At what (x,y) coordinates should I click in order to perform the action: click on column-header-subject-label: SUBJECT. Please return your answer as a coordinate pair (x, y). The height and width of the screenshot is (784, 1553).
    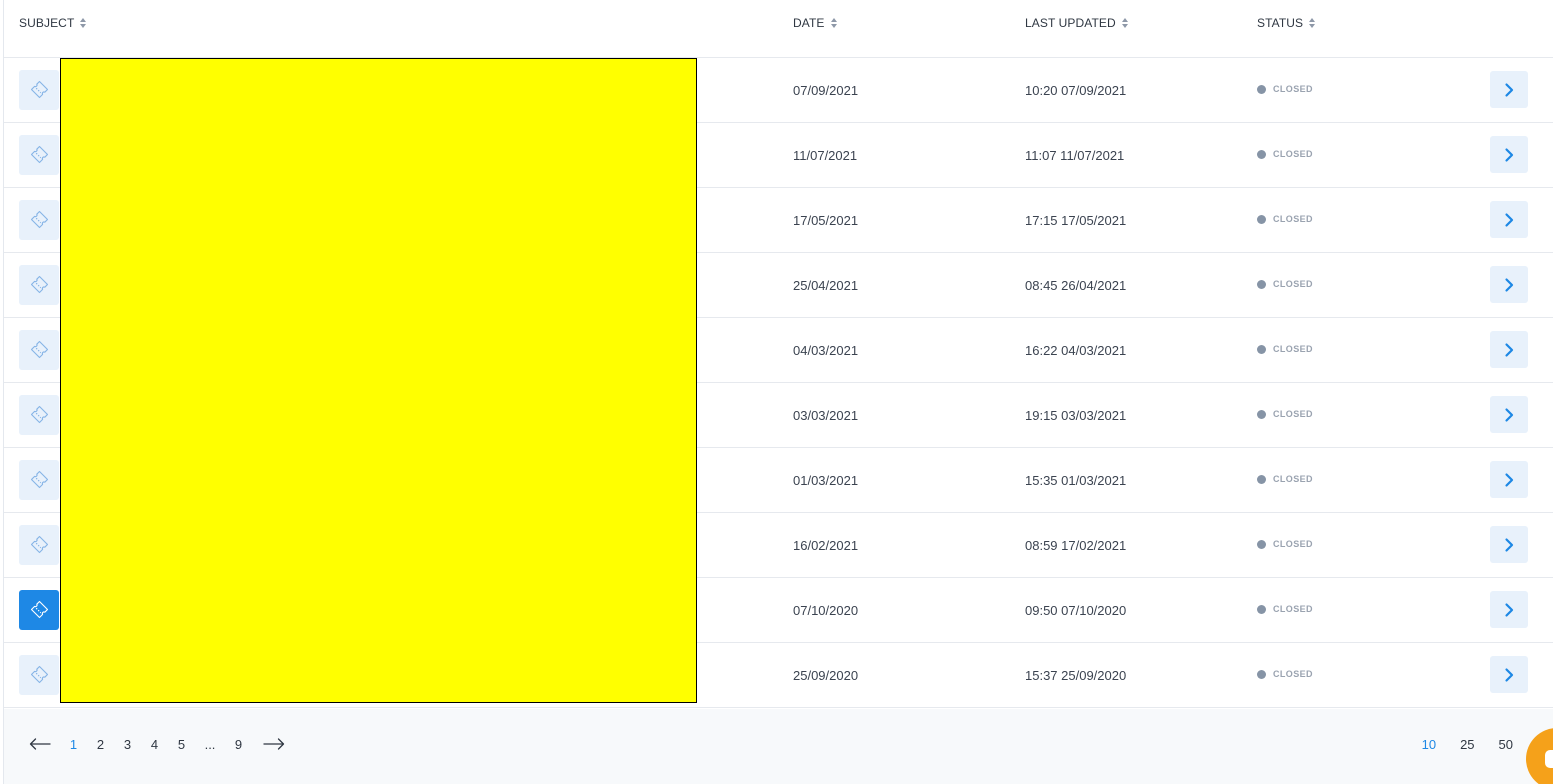
    Looking at the image, I should click on (47, 23).